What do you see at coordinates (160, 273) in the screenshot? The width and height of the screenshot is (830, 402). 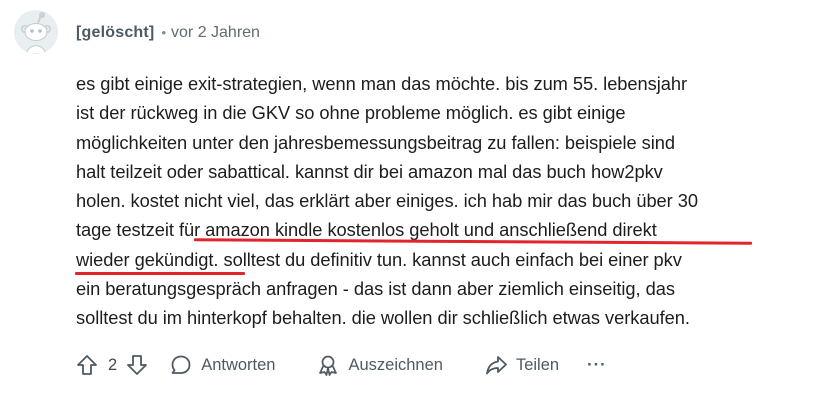 I see `red-underline-annotation` at bounding box center [160, 273].